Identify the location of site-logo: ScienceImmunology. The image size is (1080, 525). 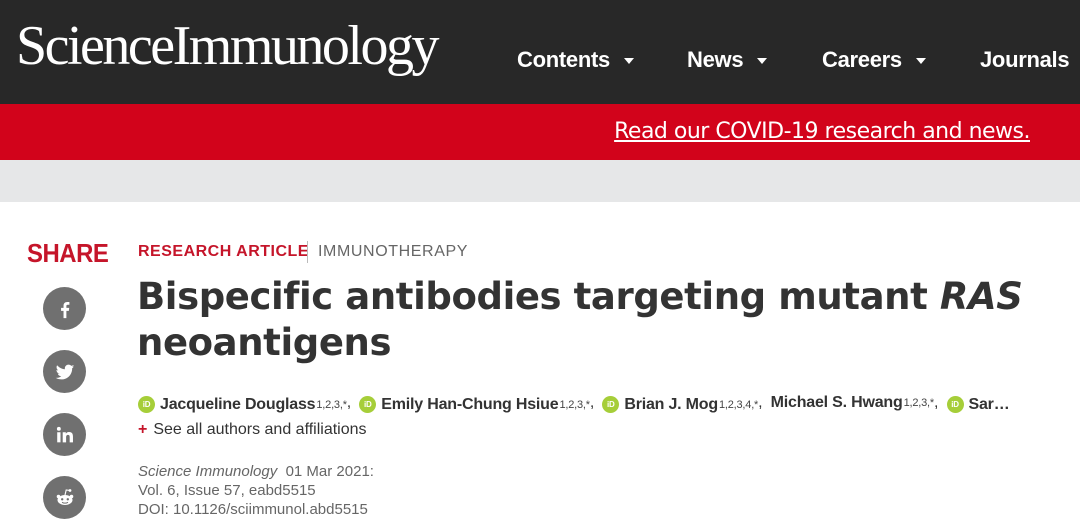
(227, 46).